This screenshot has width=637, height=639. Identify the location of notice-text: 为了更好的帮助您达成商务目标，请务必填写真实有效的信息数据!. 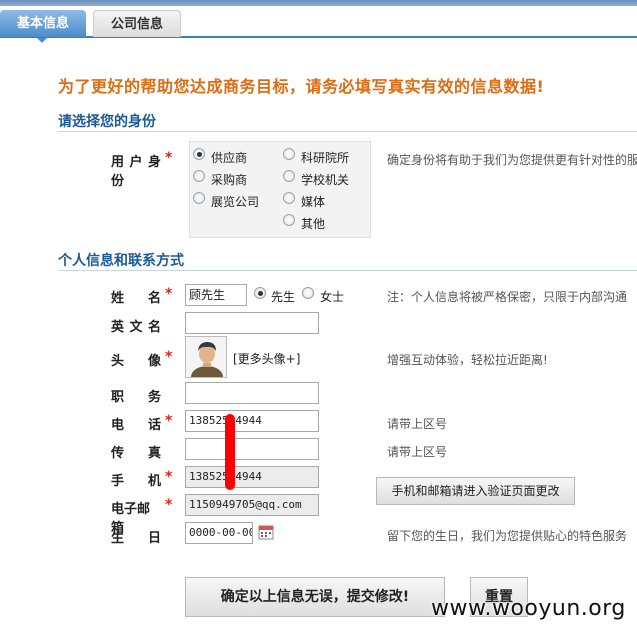
(301, 86).